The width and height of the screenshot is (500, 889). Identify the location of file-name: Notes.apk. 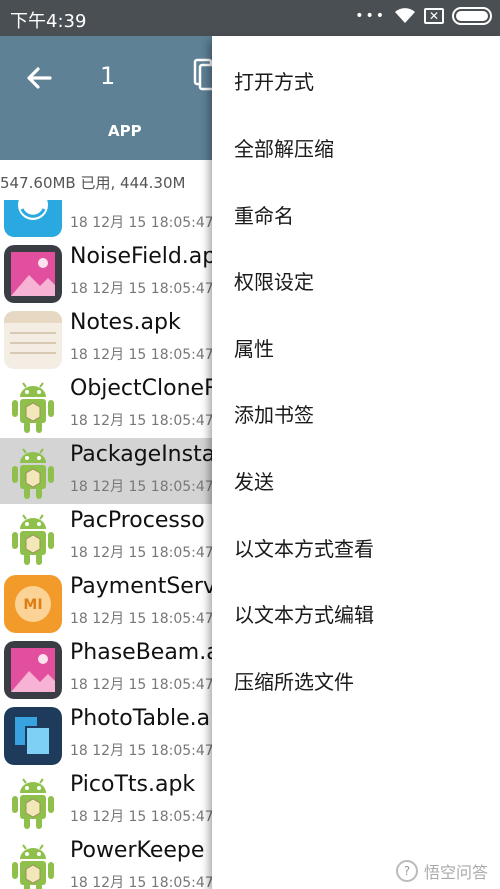
(125, 322).